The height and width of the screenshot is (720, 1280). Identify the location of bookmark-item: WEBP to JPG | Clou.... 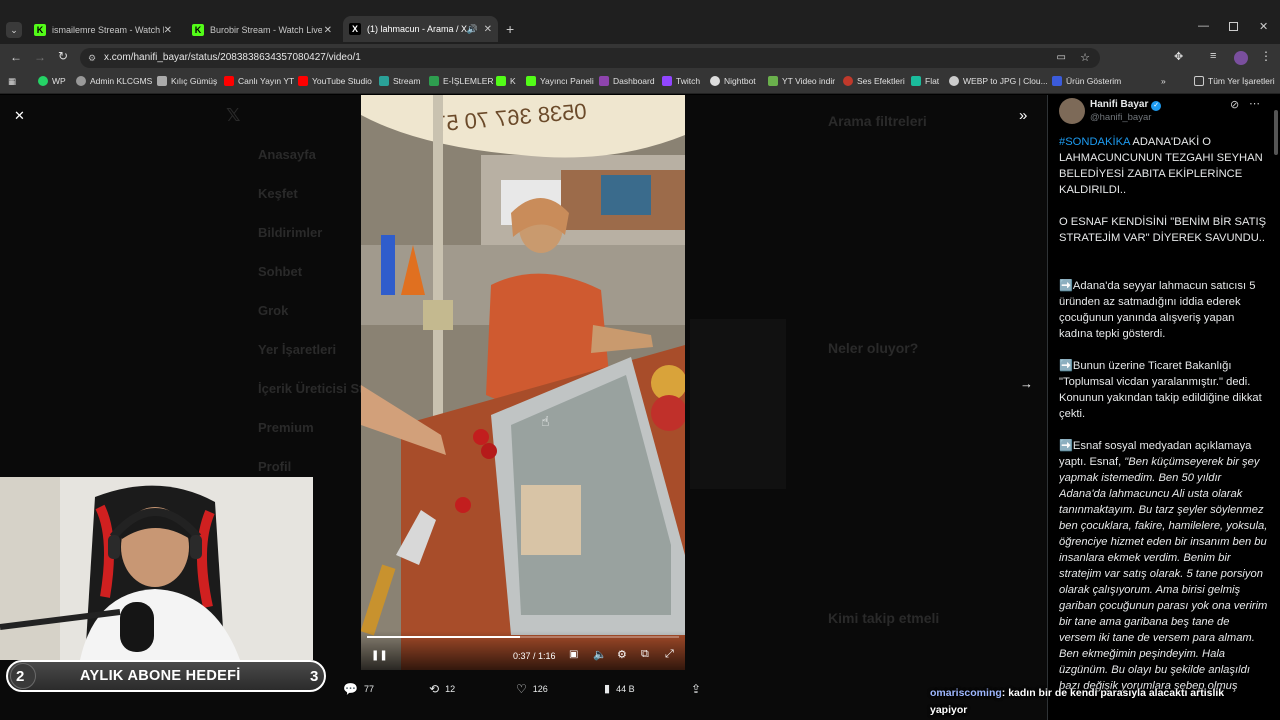
(998, 81).